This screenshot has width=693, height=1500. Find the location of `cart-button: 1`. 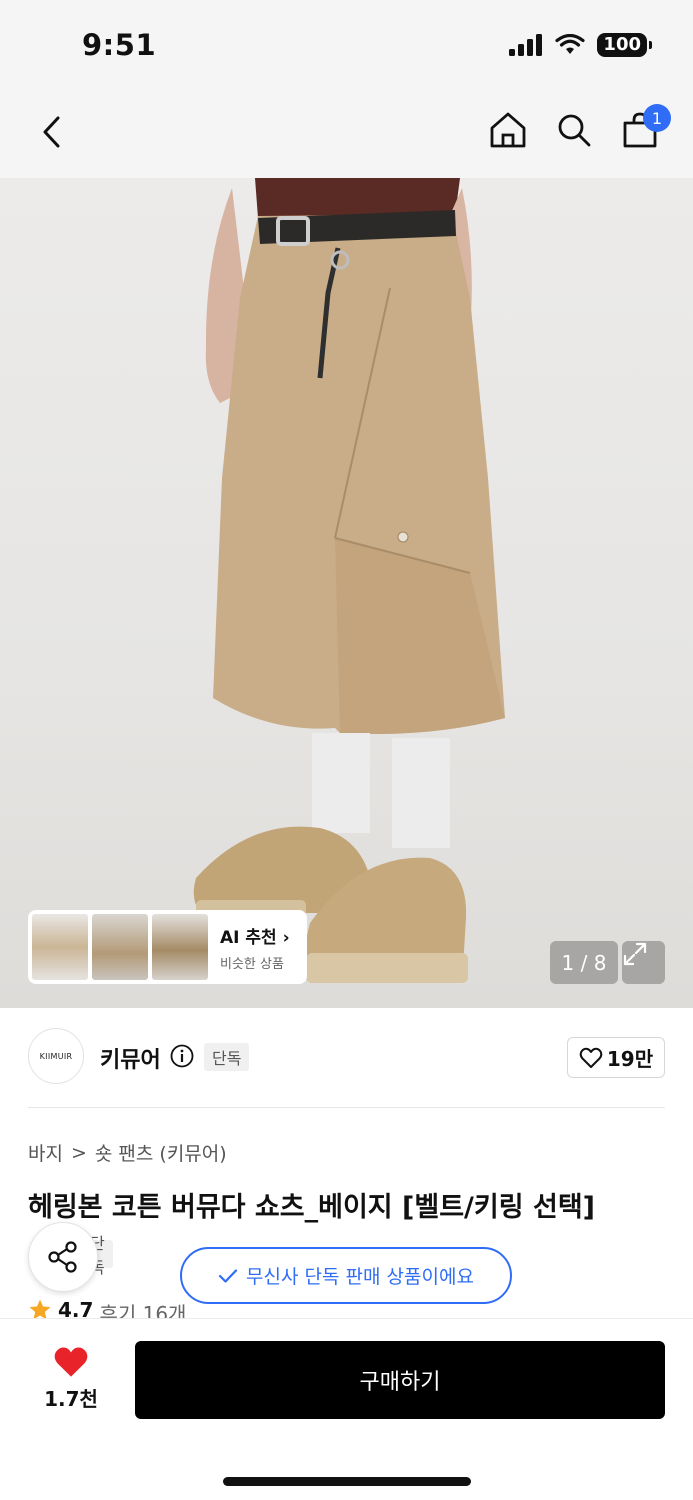

cart-button: 1 is located at coordinates (646, 128).